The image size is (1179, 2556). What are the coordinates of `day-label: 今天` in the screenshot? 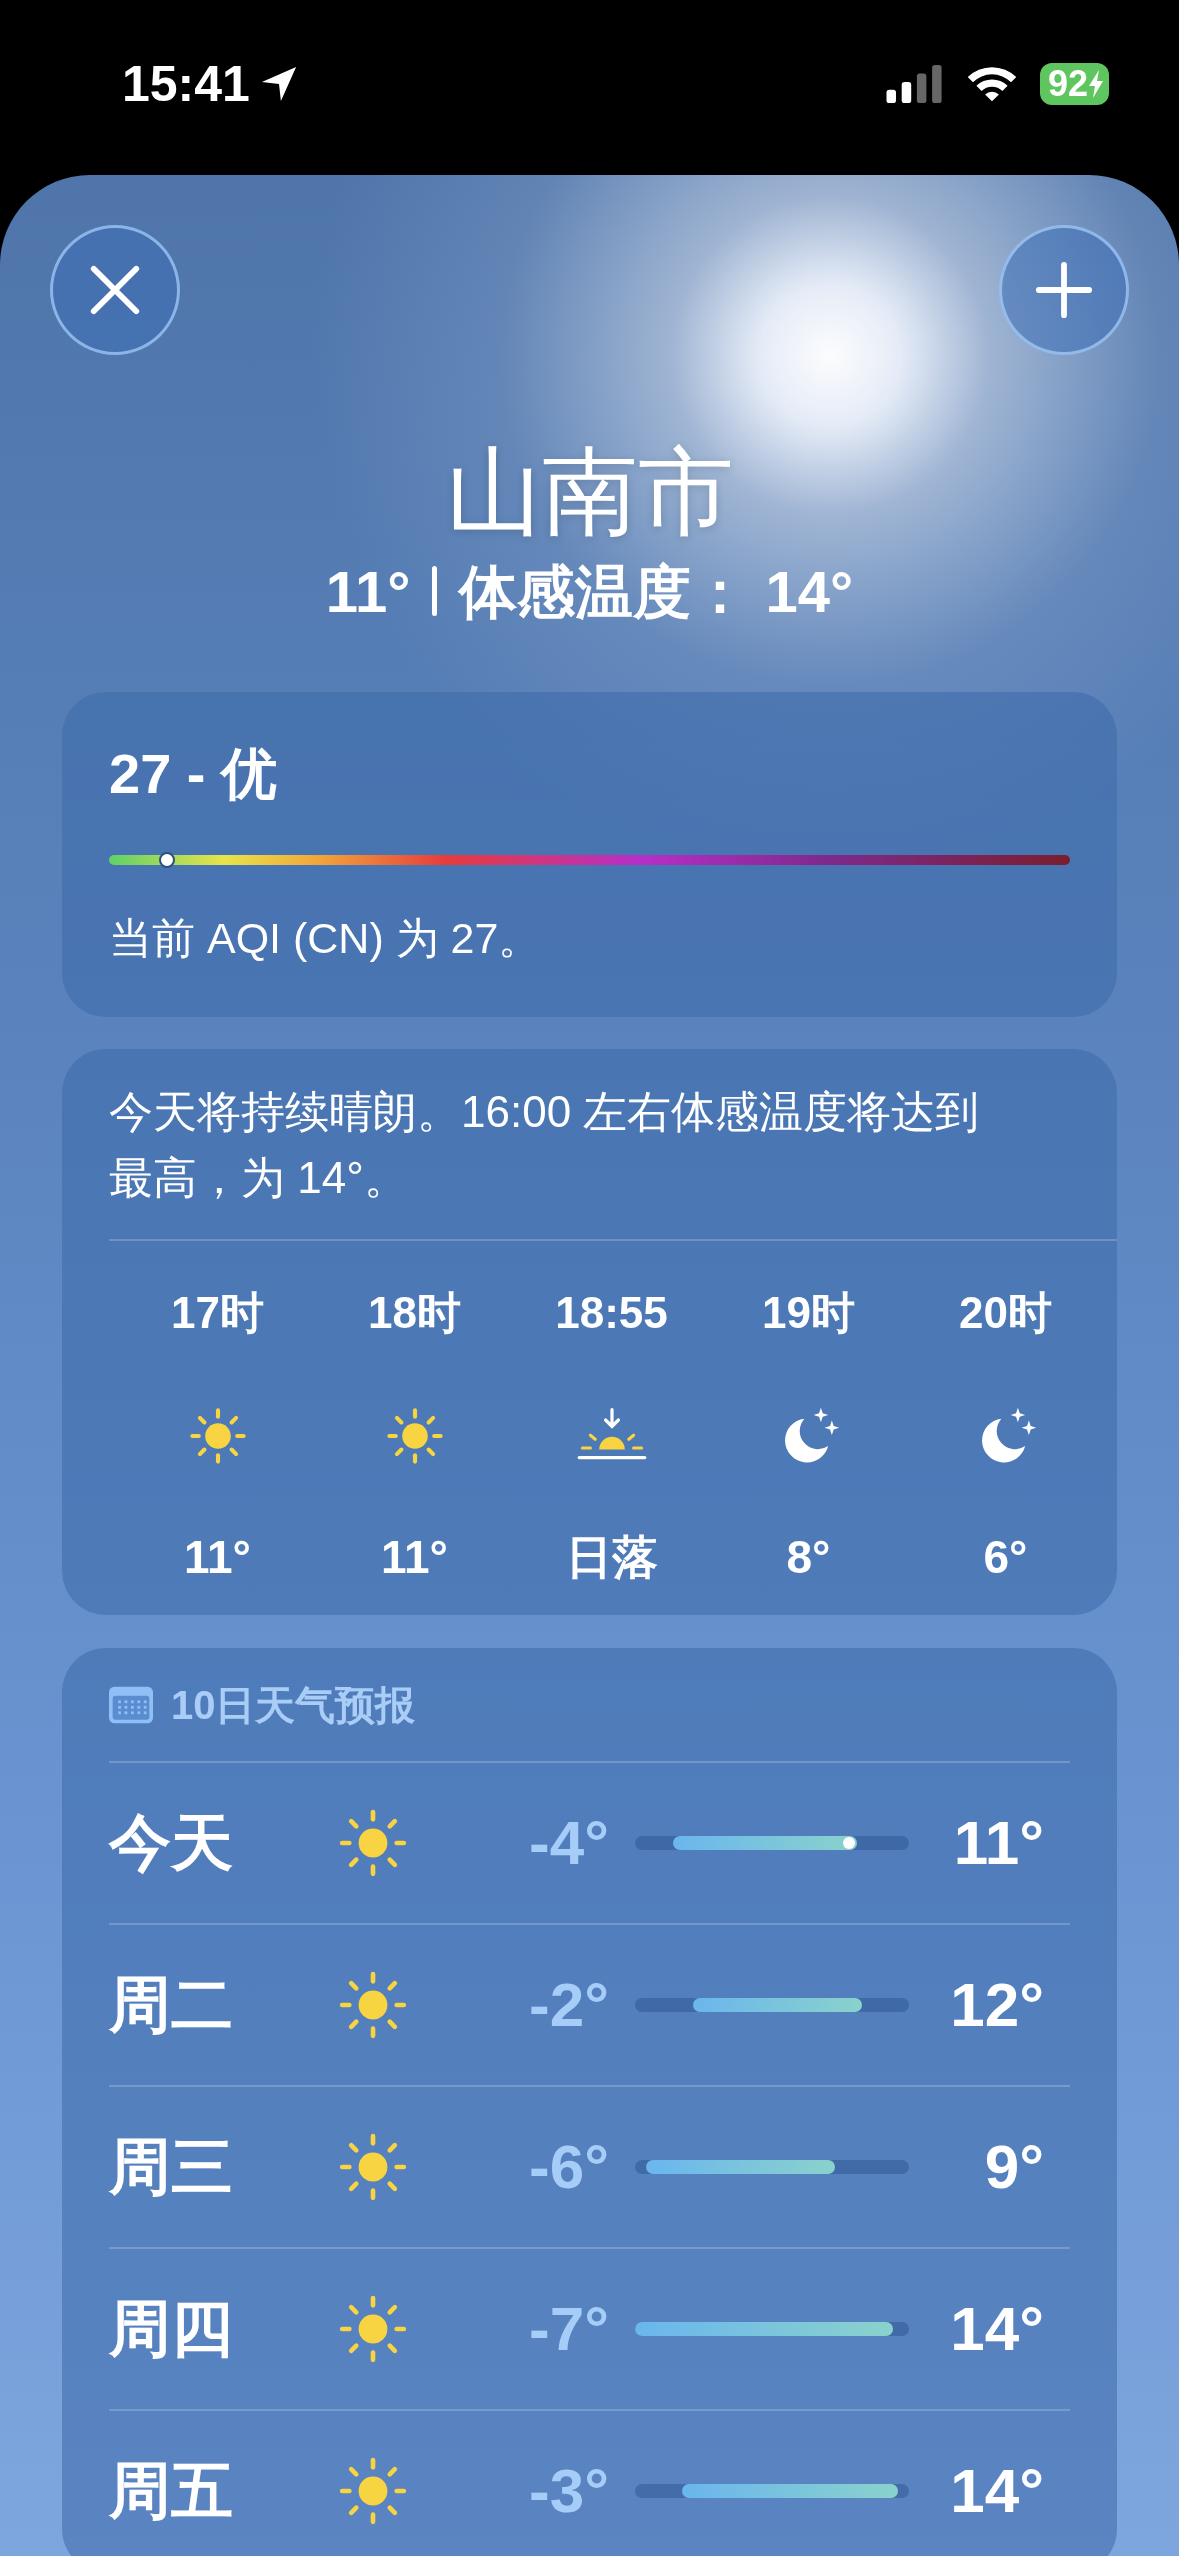 It's located at (171, 1842).